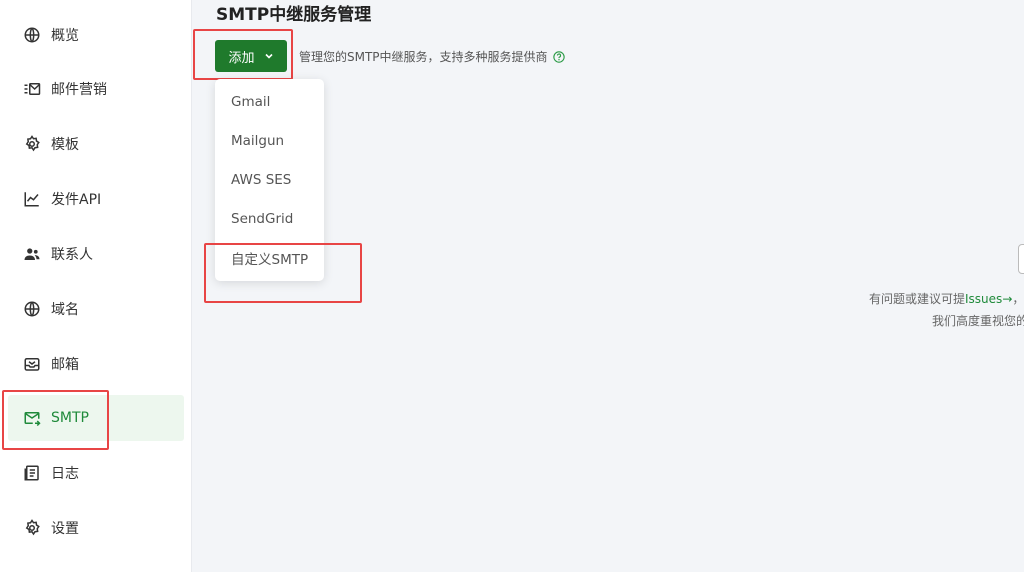 This screenshot has height=572, width=1024. I want to click on inbox-icon, so click(32, 364).